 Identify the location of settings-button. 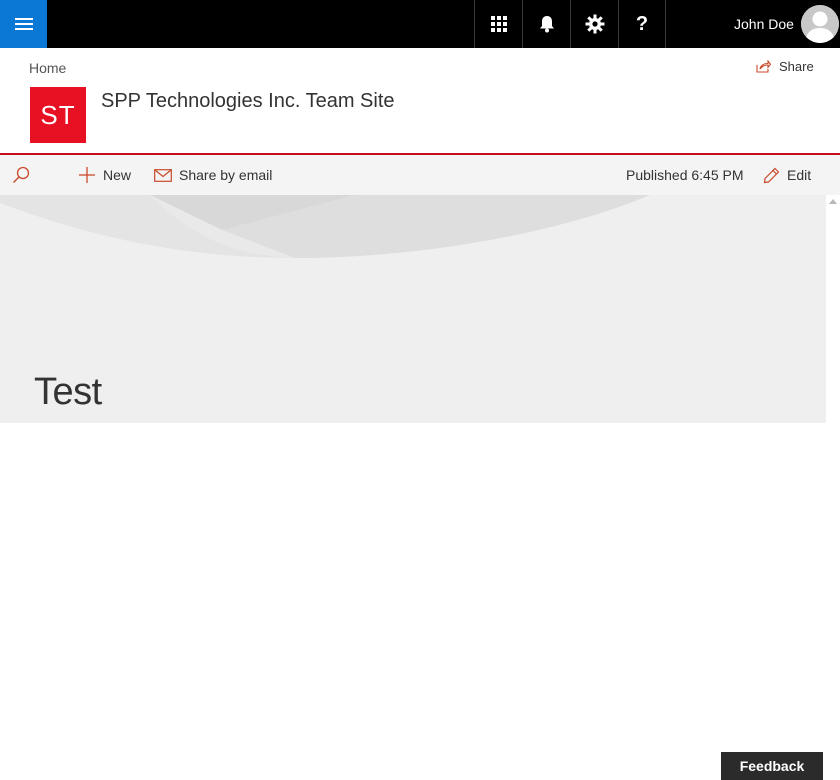
(594, 24).